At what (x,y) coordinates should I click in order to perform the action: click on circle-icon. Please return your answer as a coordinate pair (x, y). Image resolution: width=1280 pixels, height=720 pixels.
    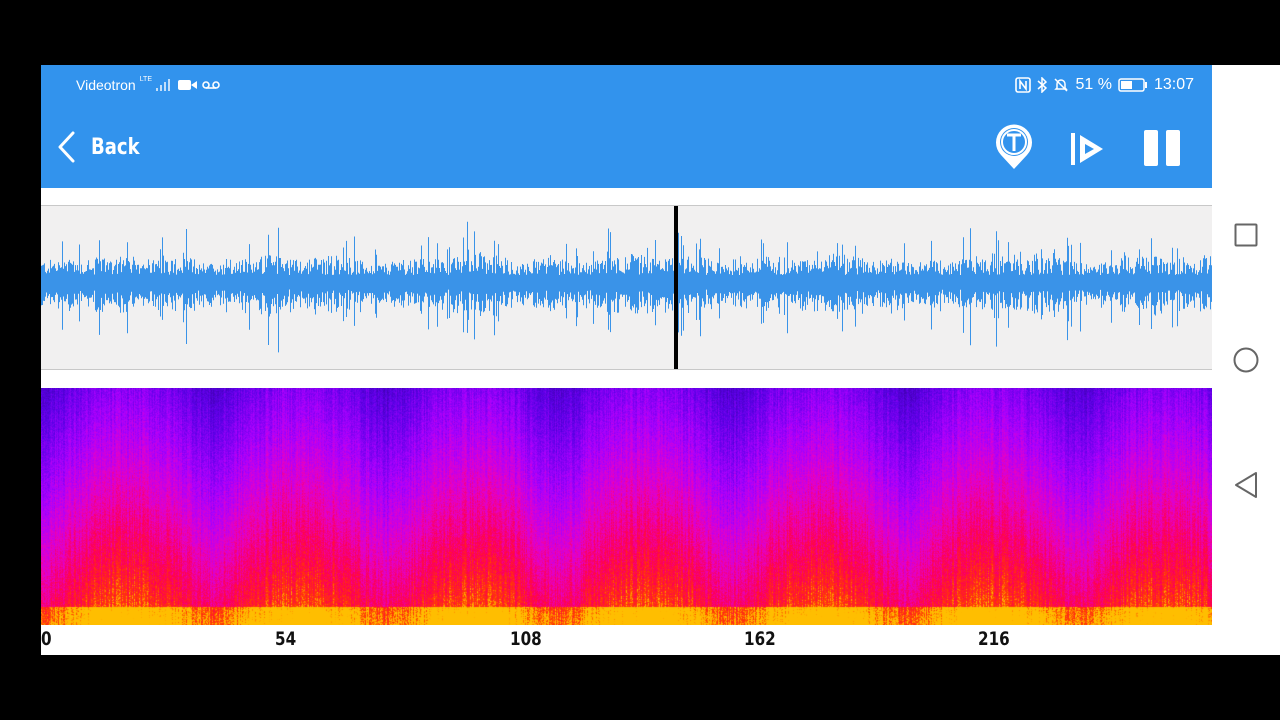
    Looking at the image, I should click on (1246, 360).